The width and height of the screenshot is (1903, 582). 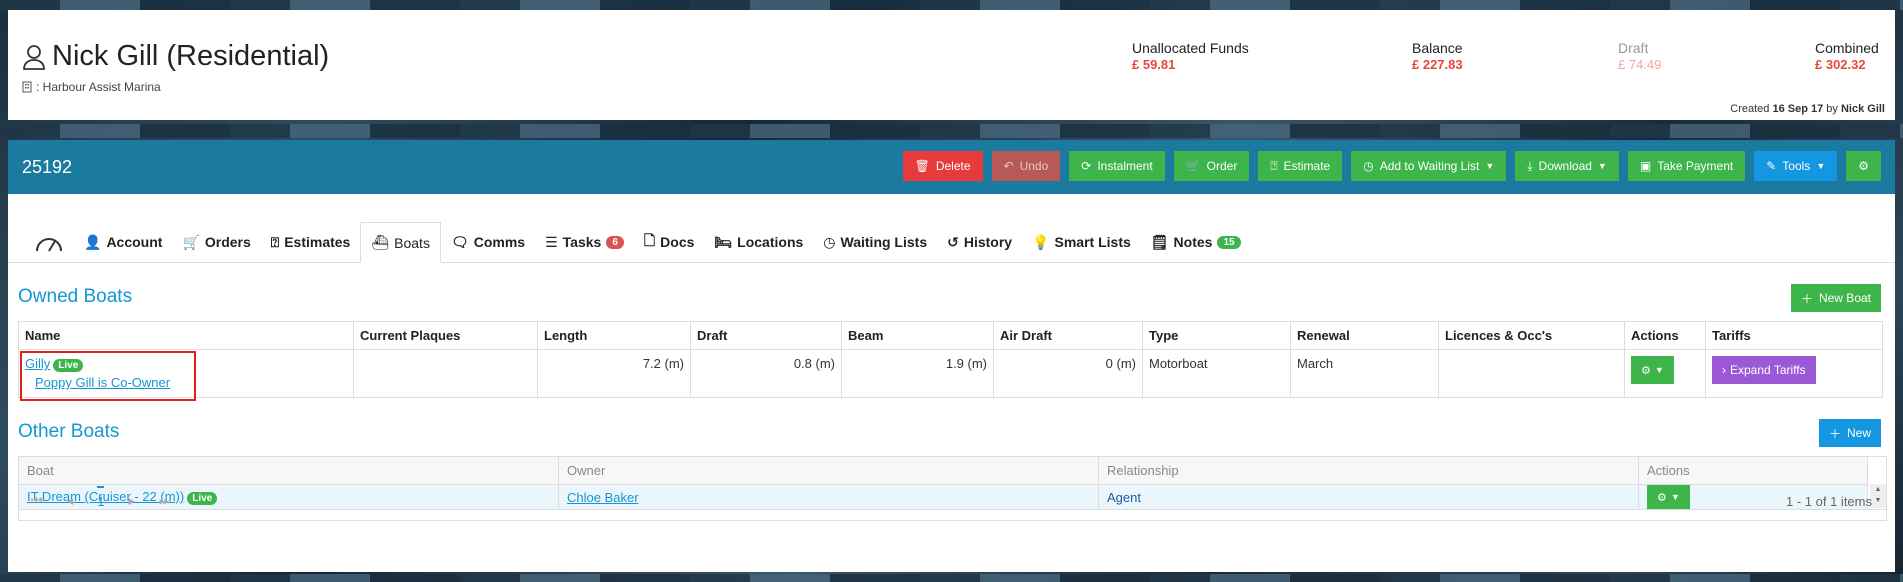 I want to click on tab-estimates: ⍰ Estimates, so click(x=311, y=242).